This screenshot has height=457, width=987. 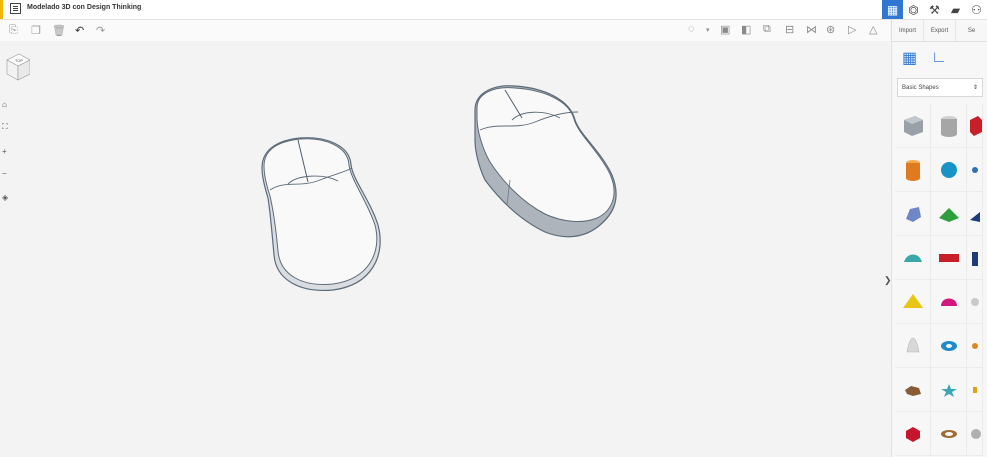 I want to click on workplane-grid-icon: ▦, so click(x=909, y=58).